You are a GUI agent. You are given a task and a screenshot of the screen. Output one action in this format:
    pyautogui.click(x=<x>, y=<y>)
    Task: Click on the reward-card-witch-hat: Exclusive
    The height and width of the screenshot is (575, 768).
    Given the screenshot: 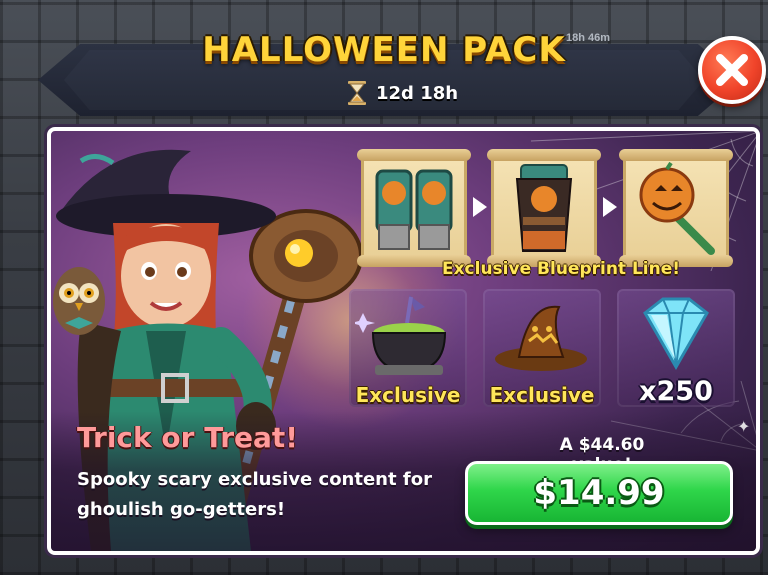 What is the action you would take?
    pyautogui.click(x=542, y=348)
    